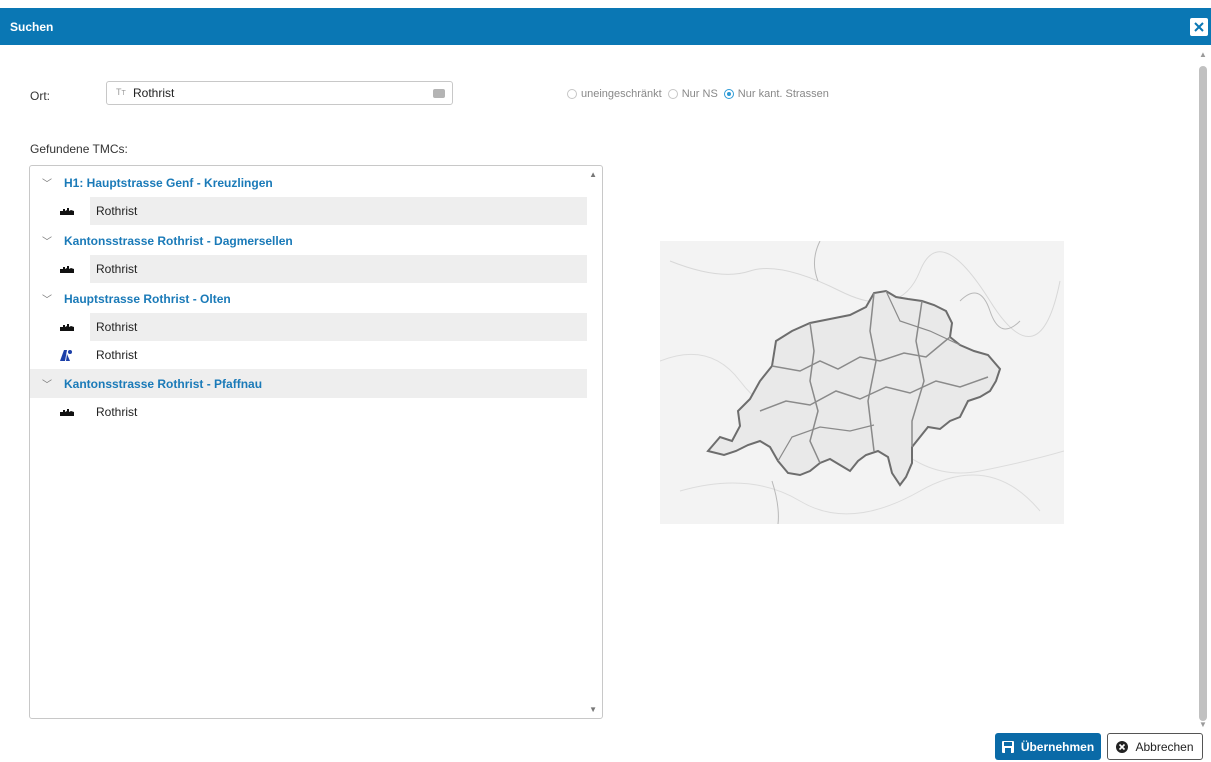 This screenshot has height=762, width=1211. Describe the element at coordinates (783, 94) in the screenshot. I see `radio-label: Nur kant. Strassen` at that location.